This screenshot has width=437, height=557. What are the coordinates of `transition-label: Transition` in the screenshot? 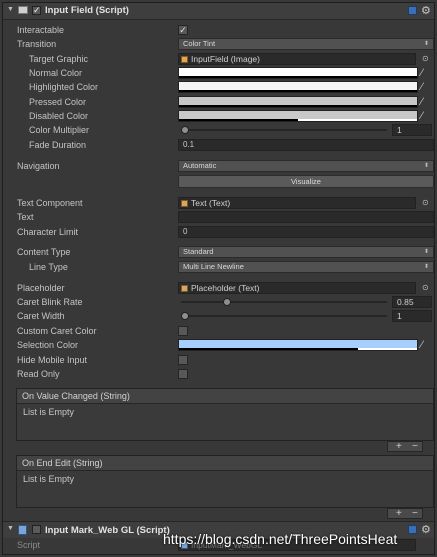 It's located at (37, 44).